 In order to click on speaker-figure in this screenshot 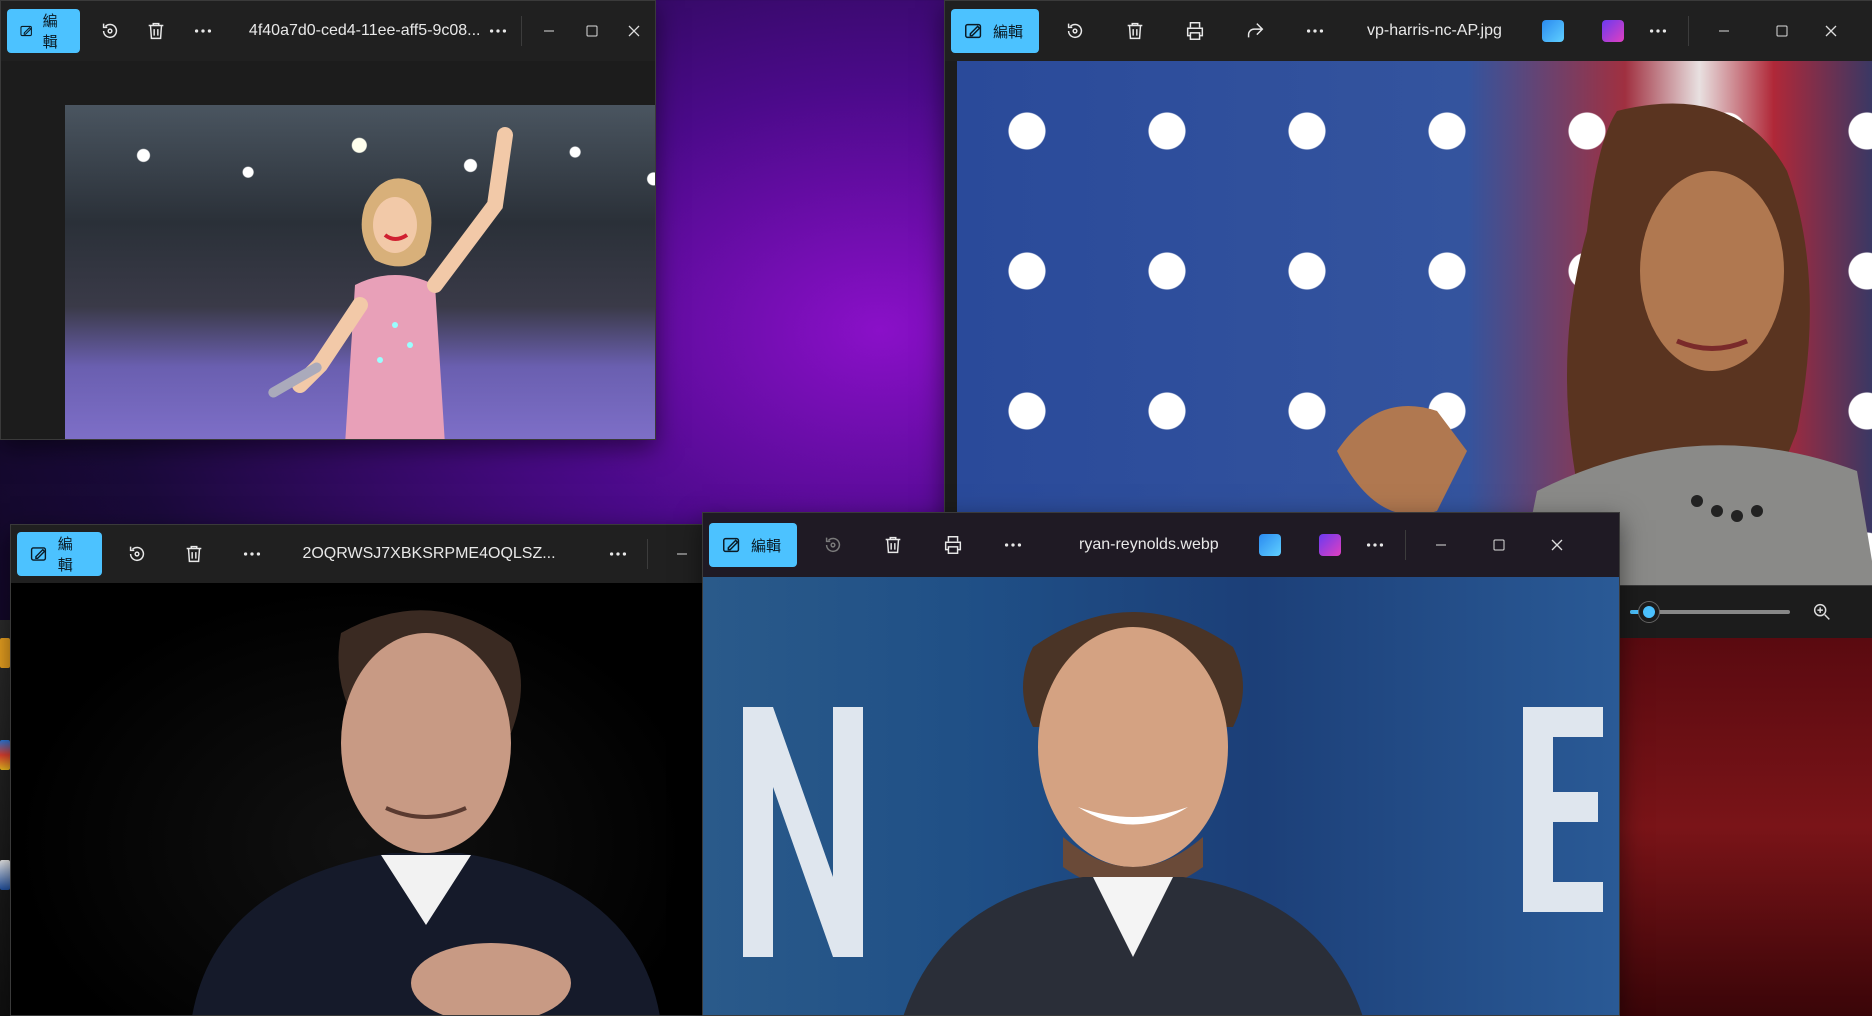, I will do `click(1604, 344)`.